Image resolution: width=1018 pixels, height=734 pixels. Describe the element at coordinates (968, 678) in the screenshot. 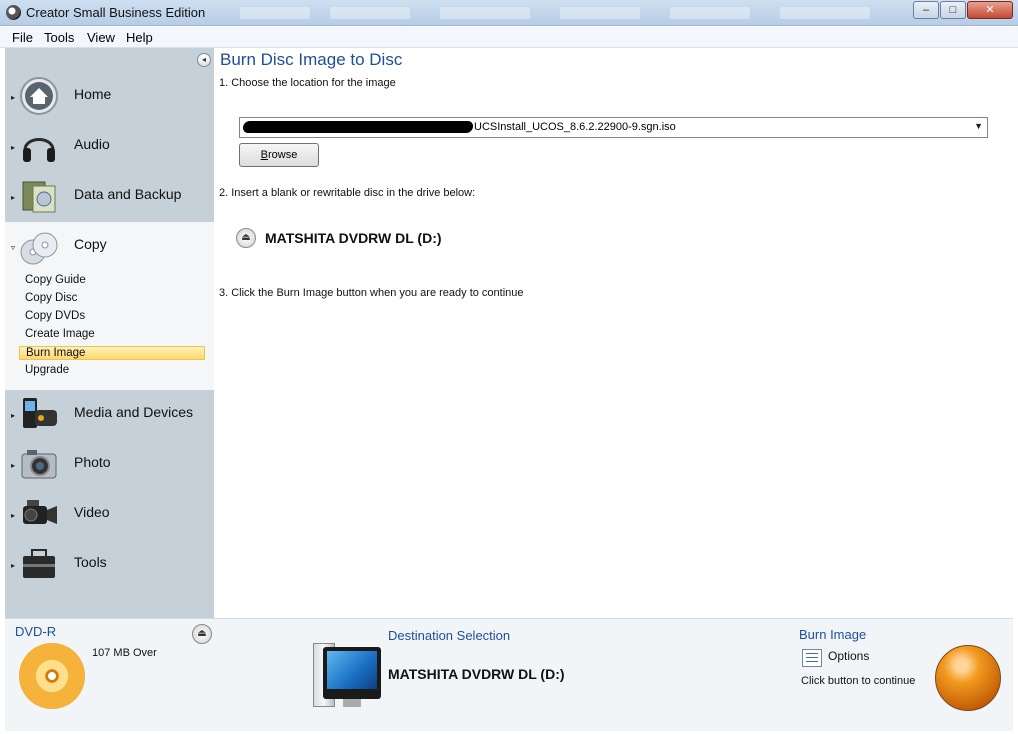

I see `burn-button` at that location.